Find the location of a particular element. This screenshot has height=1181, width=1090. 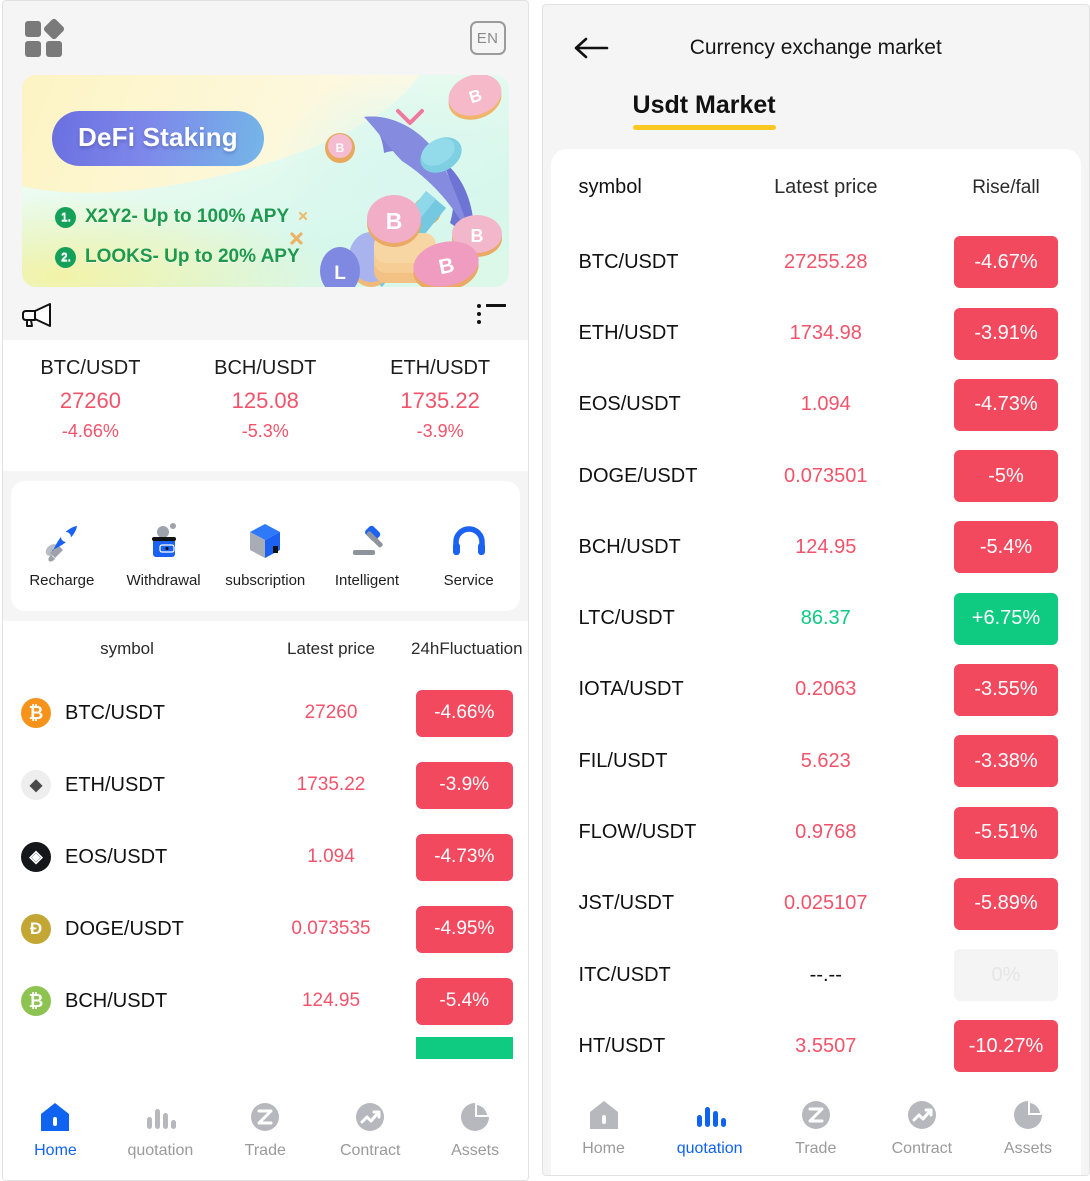

status-badge is located at coordinates (464, 1048).